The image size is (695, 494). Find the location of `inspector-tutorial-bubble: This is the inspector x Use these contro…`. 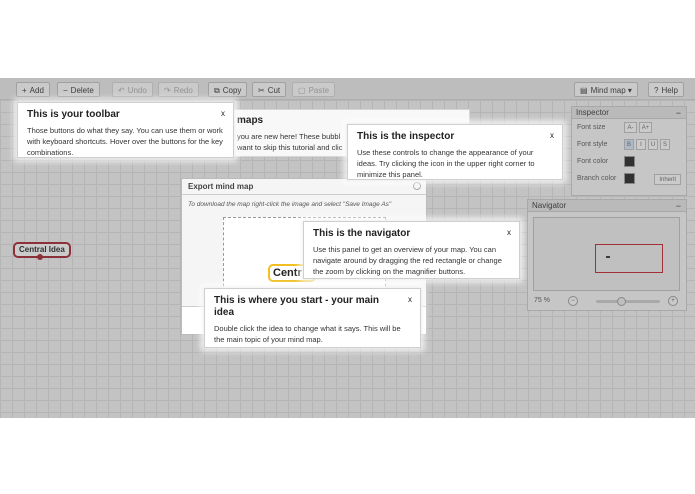

inspector-tutorial-bubble: This is the inspector x Use these contro… is located at coordinates (455, 152).